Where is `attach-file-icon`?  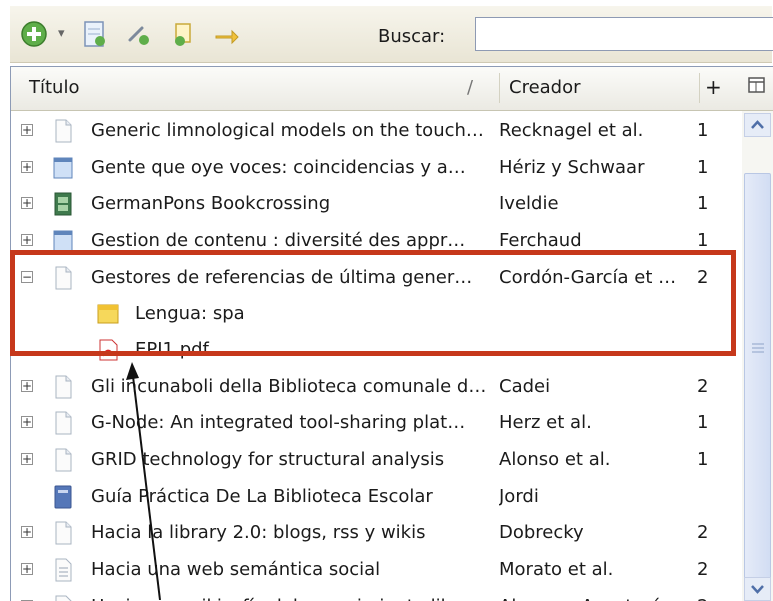
attach-file-icon is located at coordinates (182, 34).